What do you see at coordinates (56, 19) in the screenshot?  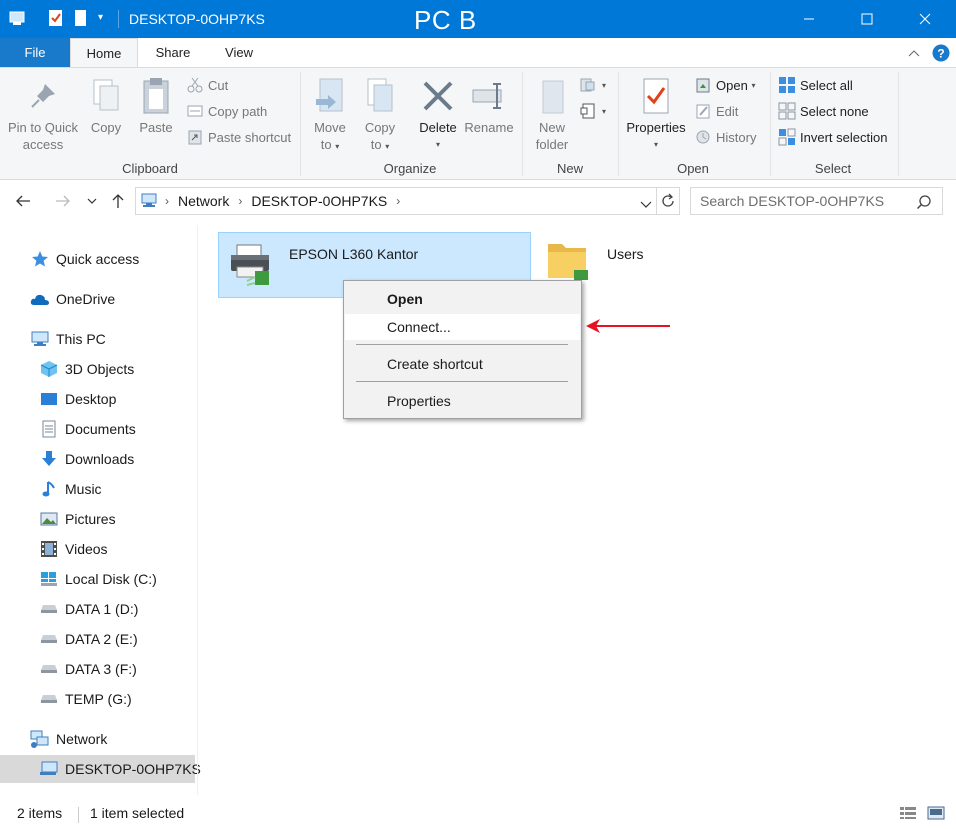 I see `properties-quick-icon` at bounding box center [56, 19].